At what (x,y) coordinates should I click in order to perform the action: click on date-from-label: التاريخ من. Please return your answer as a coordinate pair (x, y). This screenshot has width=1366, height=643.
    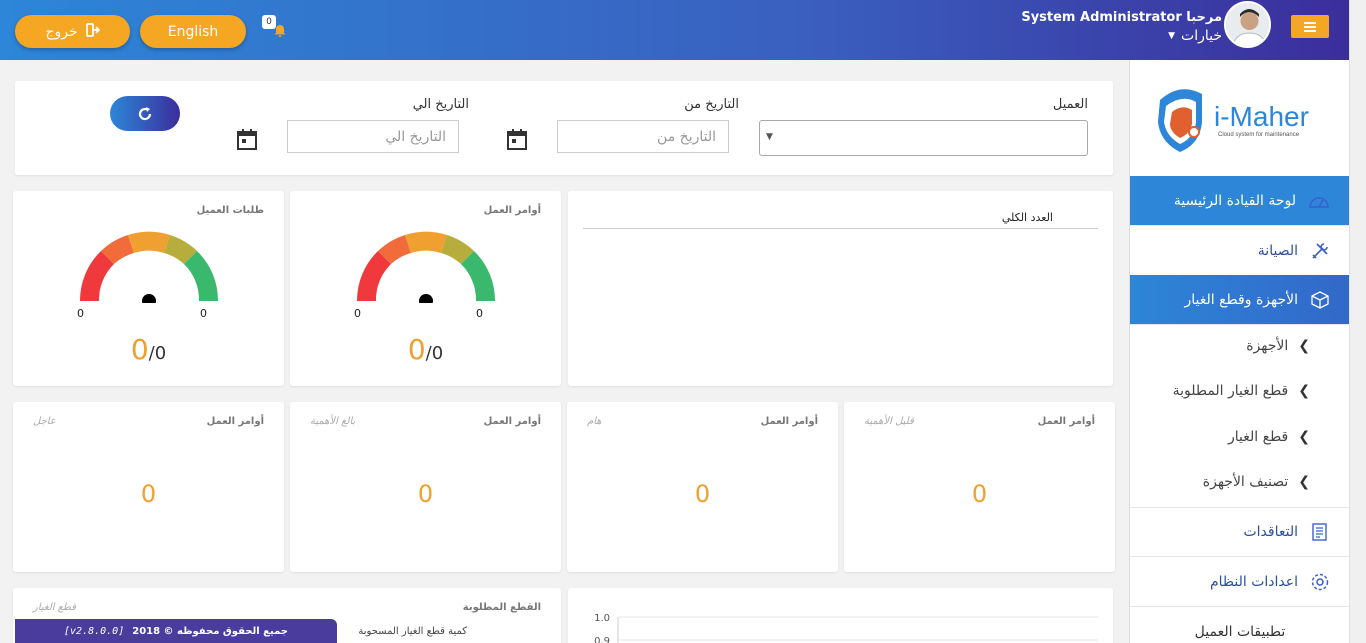
    Looking at the image, I should click on (711, 104).